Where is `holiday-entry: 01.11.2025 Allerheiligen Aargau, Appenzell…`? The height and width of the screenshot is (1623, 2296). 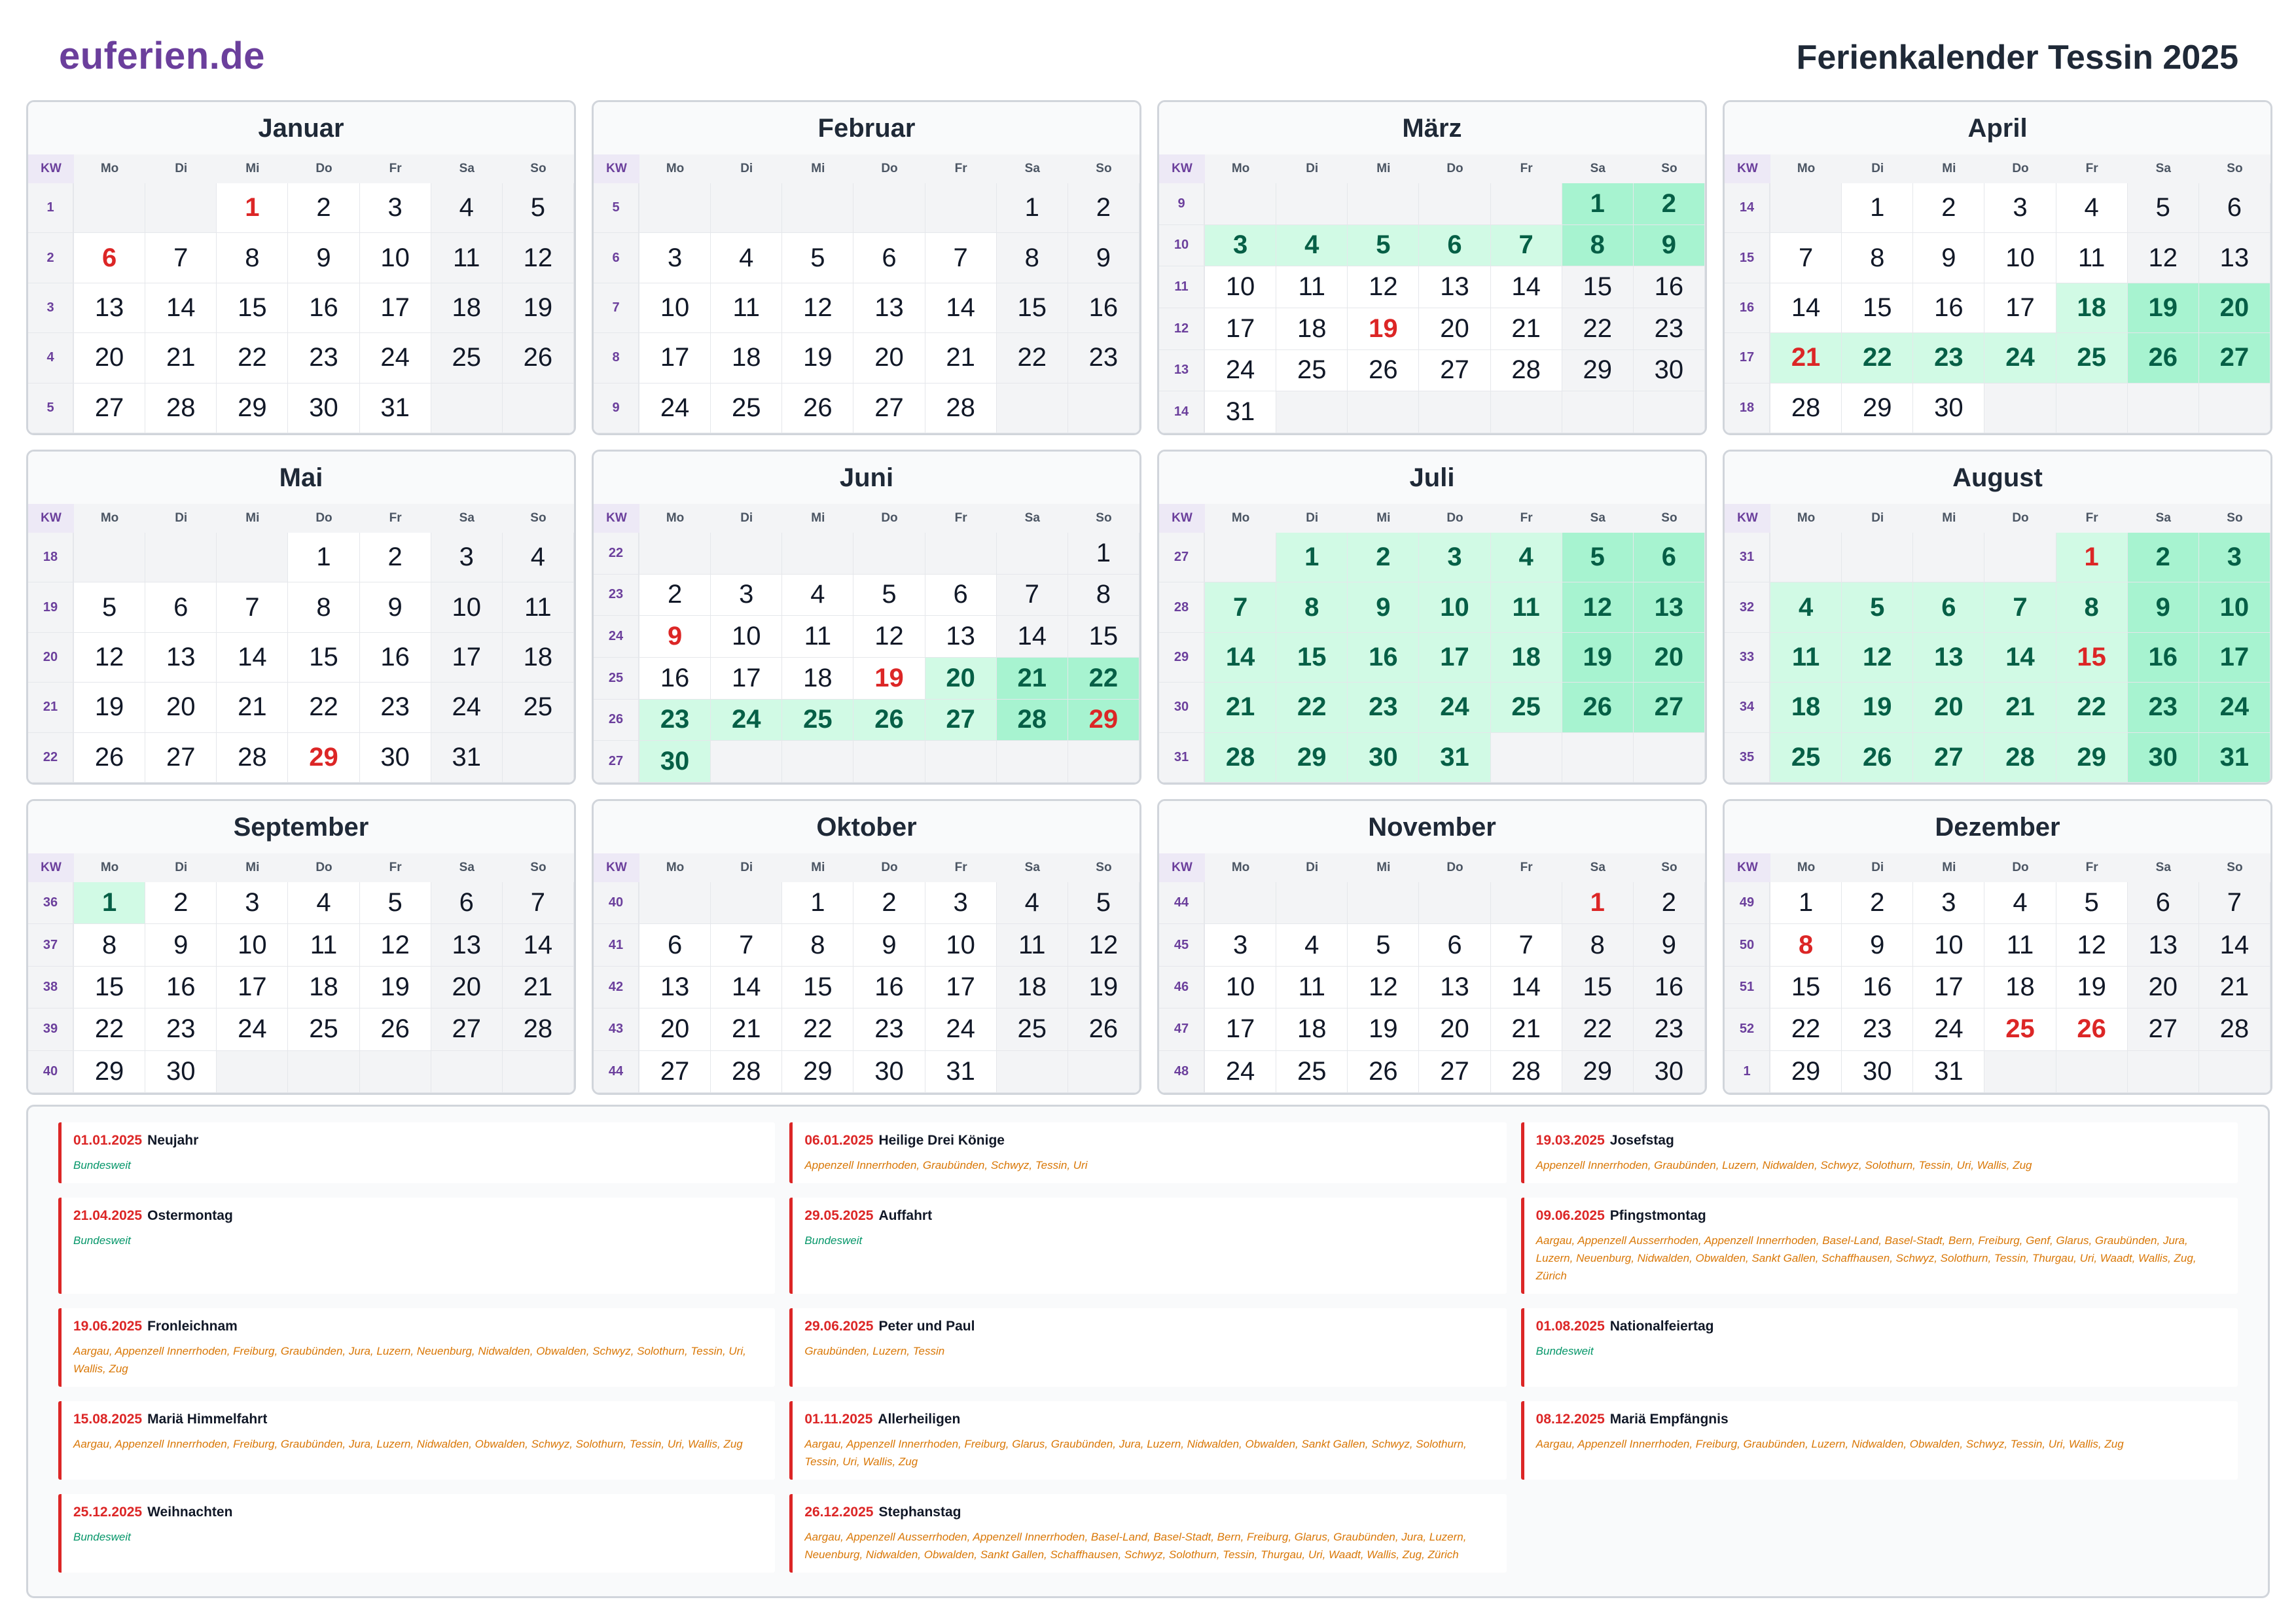
holiday-entry: 01.11.2025 Allerheiligen Aargau, Appenzell… is located at coordinates (1148, 1441).